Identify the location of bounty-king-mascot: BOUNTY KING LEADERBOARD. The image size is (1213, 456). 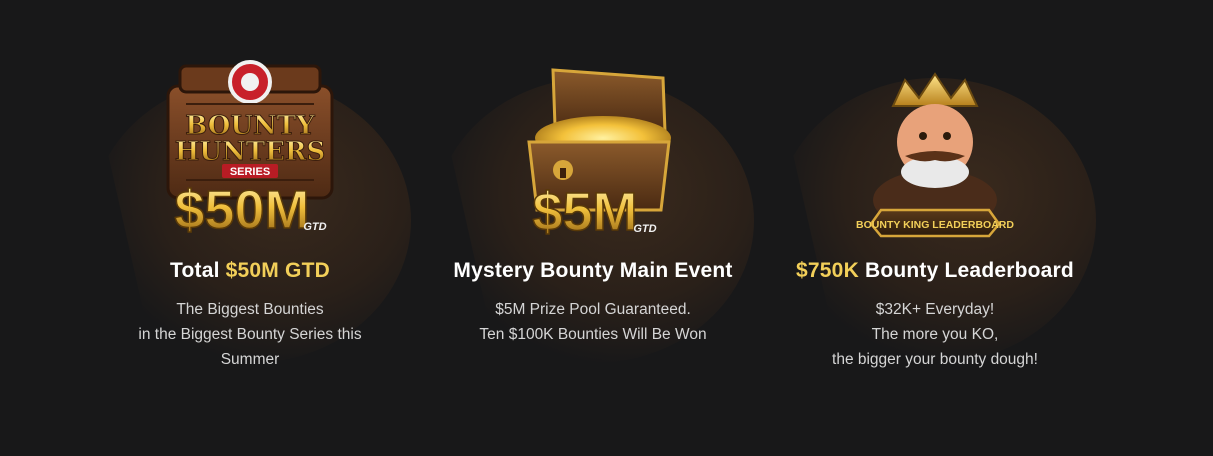
(935, 155).